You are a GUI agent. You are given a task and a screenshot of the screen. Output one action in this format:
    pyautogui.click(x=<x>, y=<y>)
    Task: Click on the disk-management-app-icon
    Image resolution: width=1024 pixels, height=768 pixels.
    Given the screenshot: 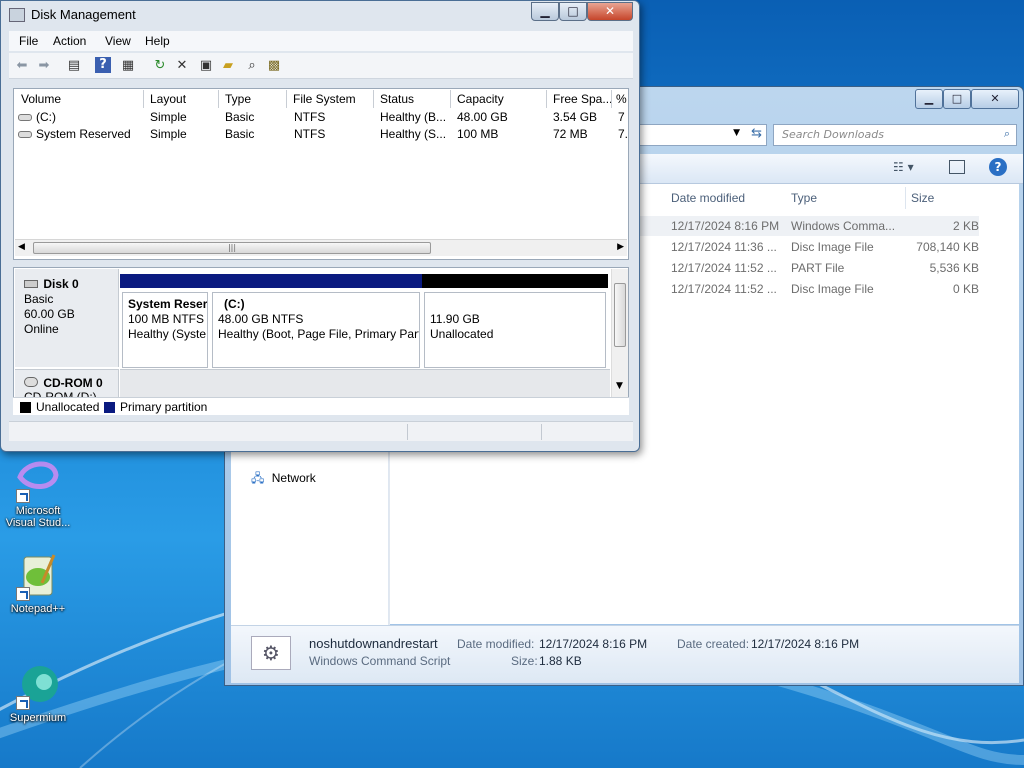 What is the action you would take?
    pyautogui.click(x=17, y=15)
    